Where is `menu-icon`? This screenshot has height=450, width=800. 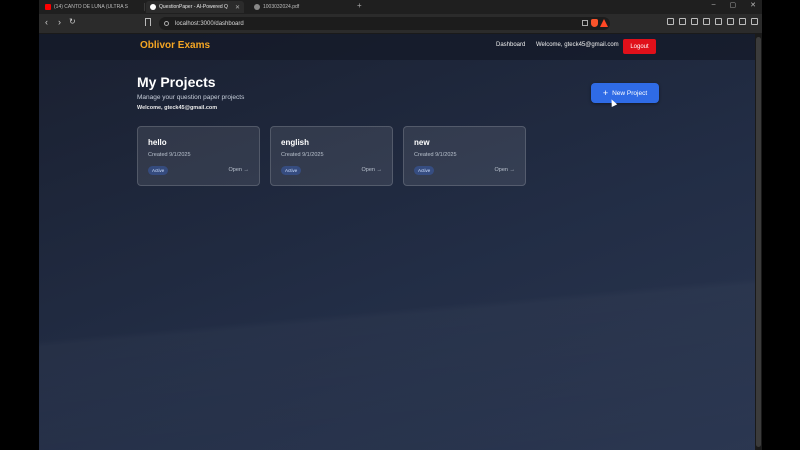
menu-icon is located at coordinates (754, 21).